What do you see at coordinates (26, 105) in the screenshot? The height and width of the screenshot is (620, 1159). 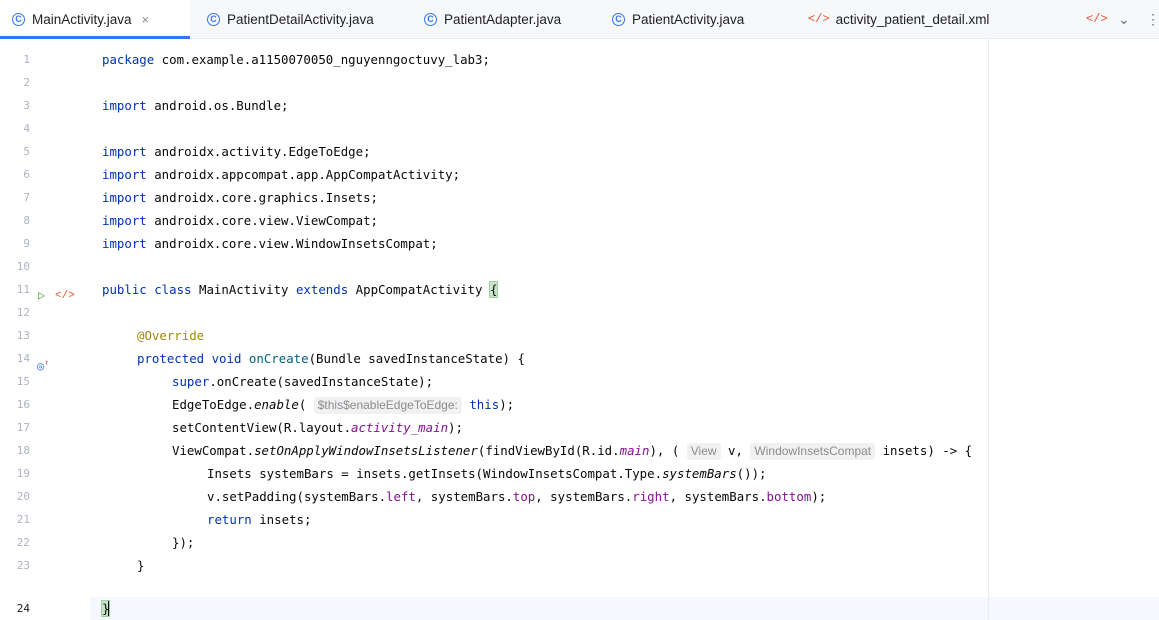 I see `line-number: 3` at bounding box center [26, 105].